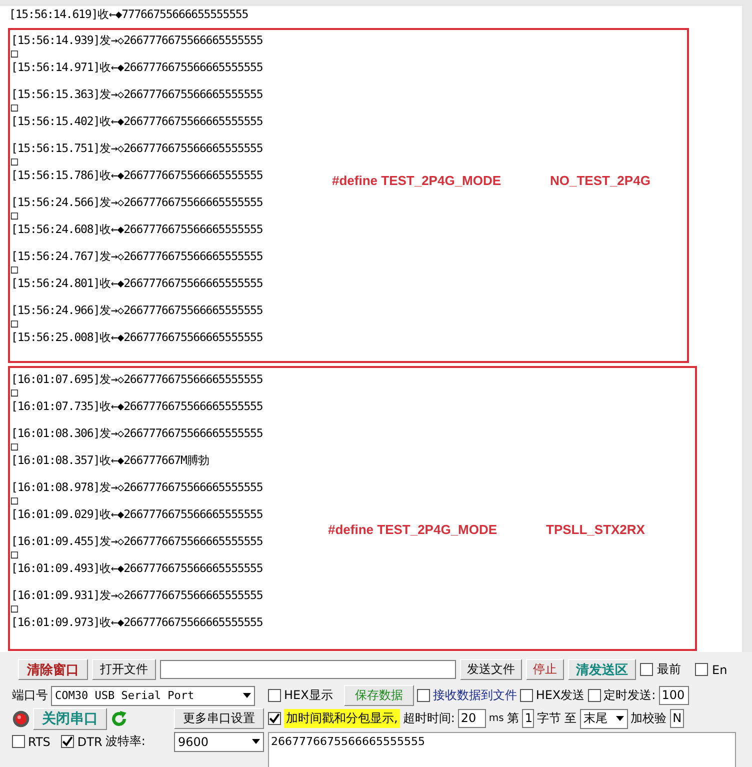  What do you see at coordinates (423, 695) in the screenshot?
I see `receive-to-file-checkbox` at bounding box center [423, 695].